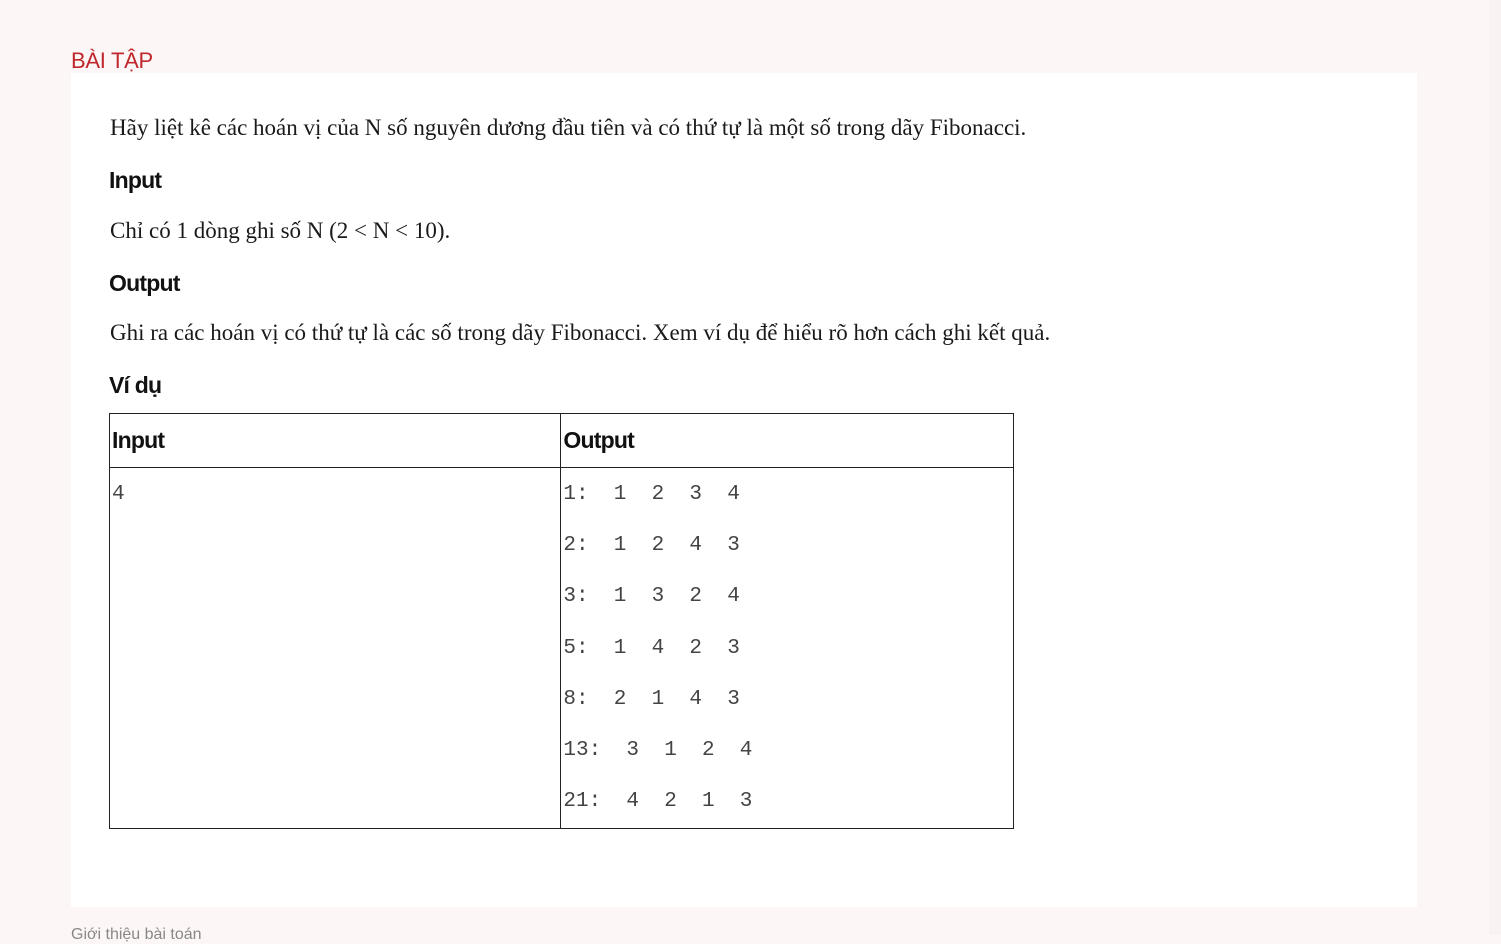 The width and height of the screenshot is (1501, 944). Describe the element at coordinates (144, 283) in the screenshot. I see `output-heading: Output` at that location.